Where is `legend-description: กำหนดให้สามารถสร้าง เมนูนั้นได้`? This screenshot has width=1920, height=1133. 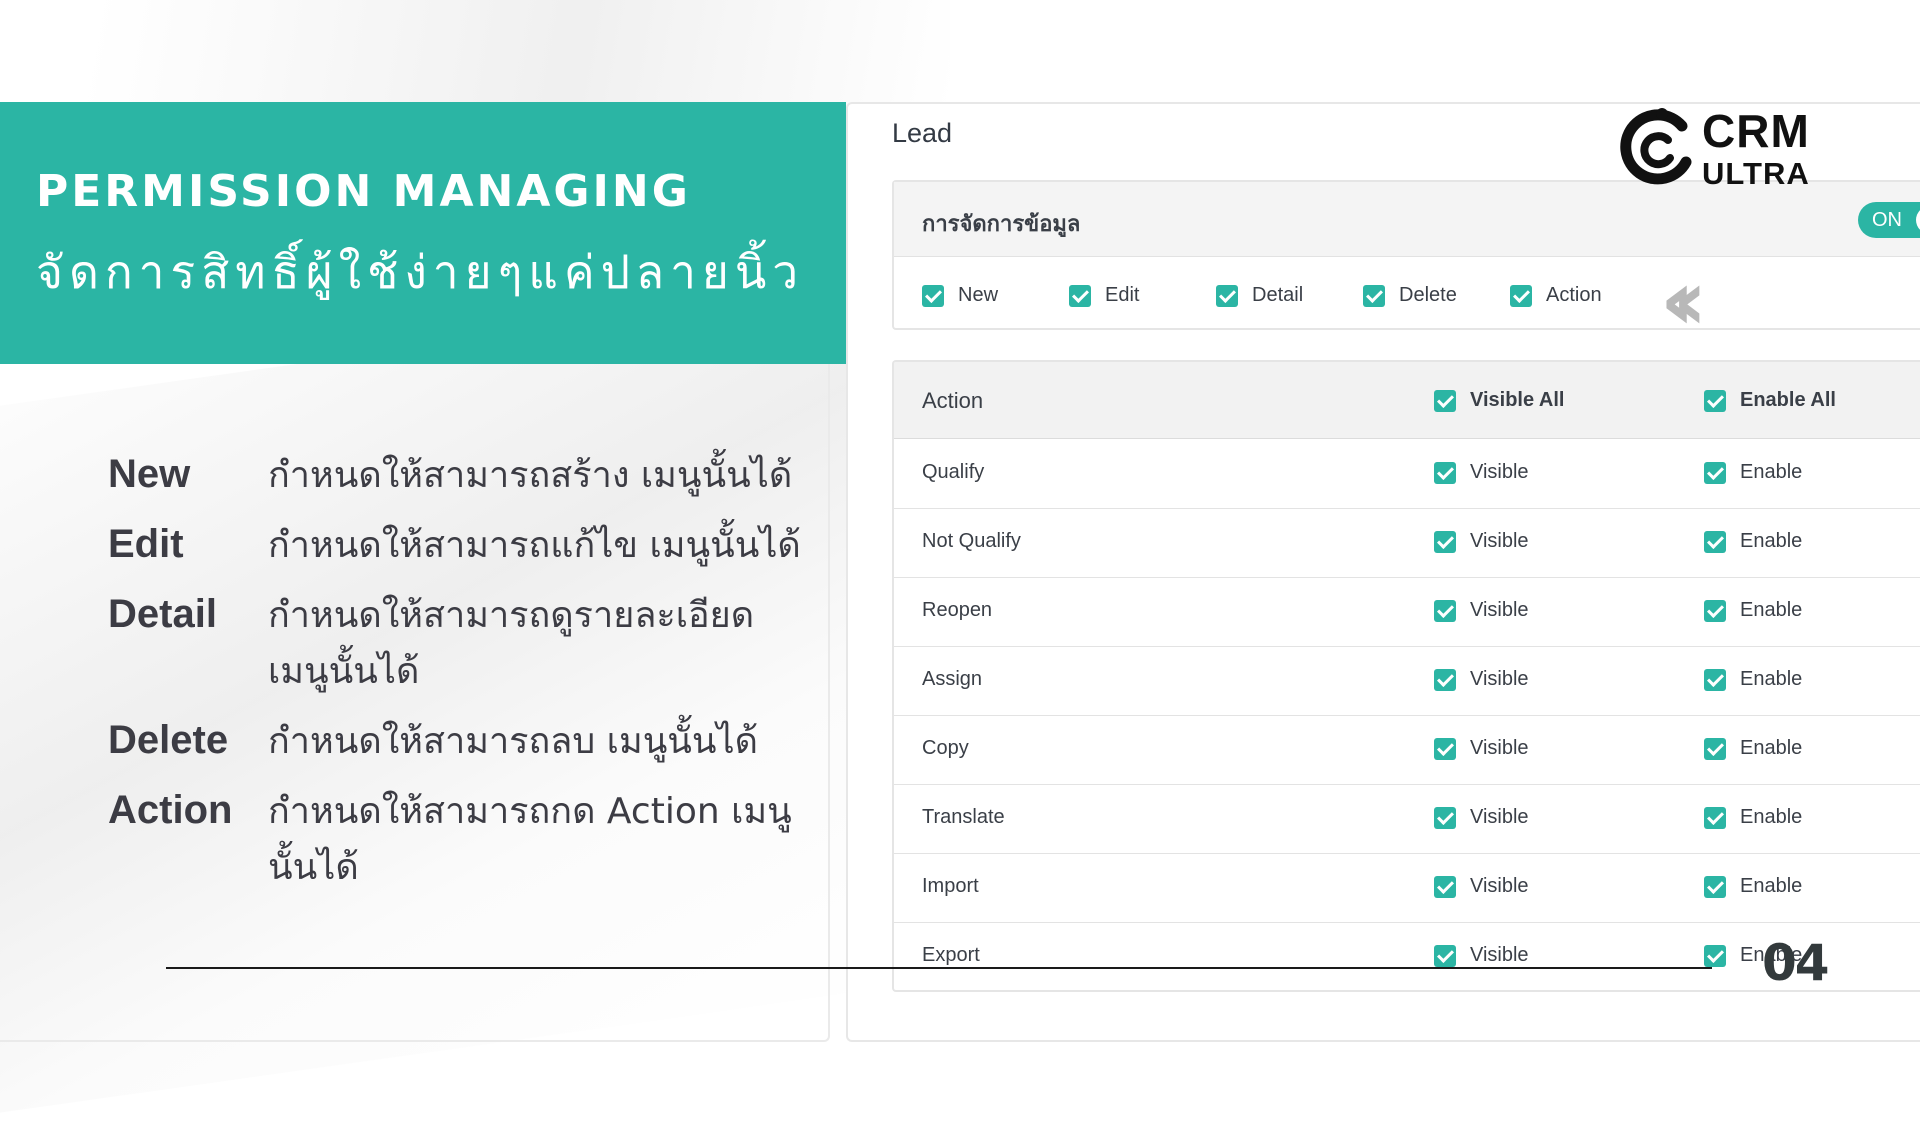
legend-description: กำหนดให้สามารถสร้าง เมนูนั้นได้ is located at coordinates (530, 475).